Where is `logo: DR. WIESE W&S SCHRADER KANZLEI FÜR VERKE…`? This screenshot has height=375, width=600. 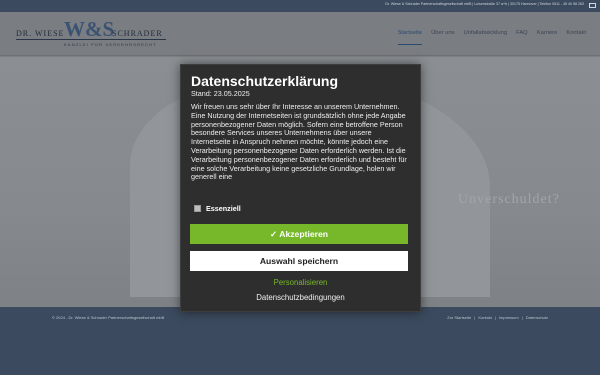
logo: DR. WIESE W&S SCHRADER KANZLEI FÜR VERKE… is located at coordinates (94, 34).